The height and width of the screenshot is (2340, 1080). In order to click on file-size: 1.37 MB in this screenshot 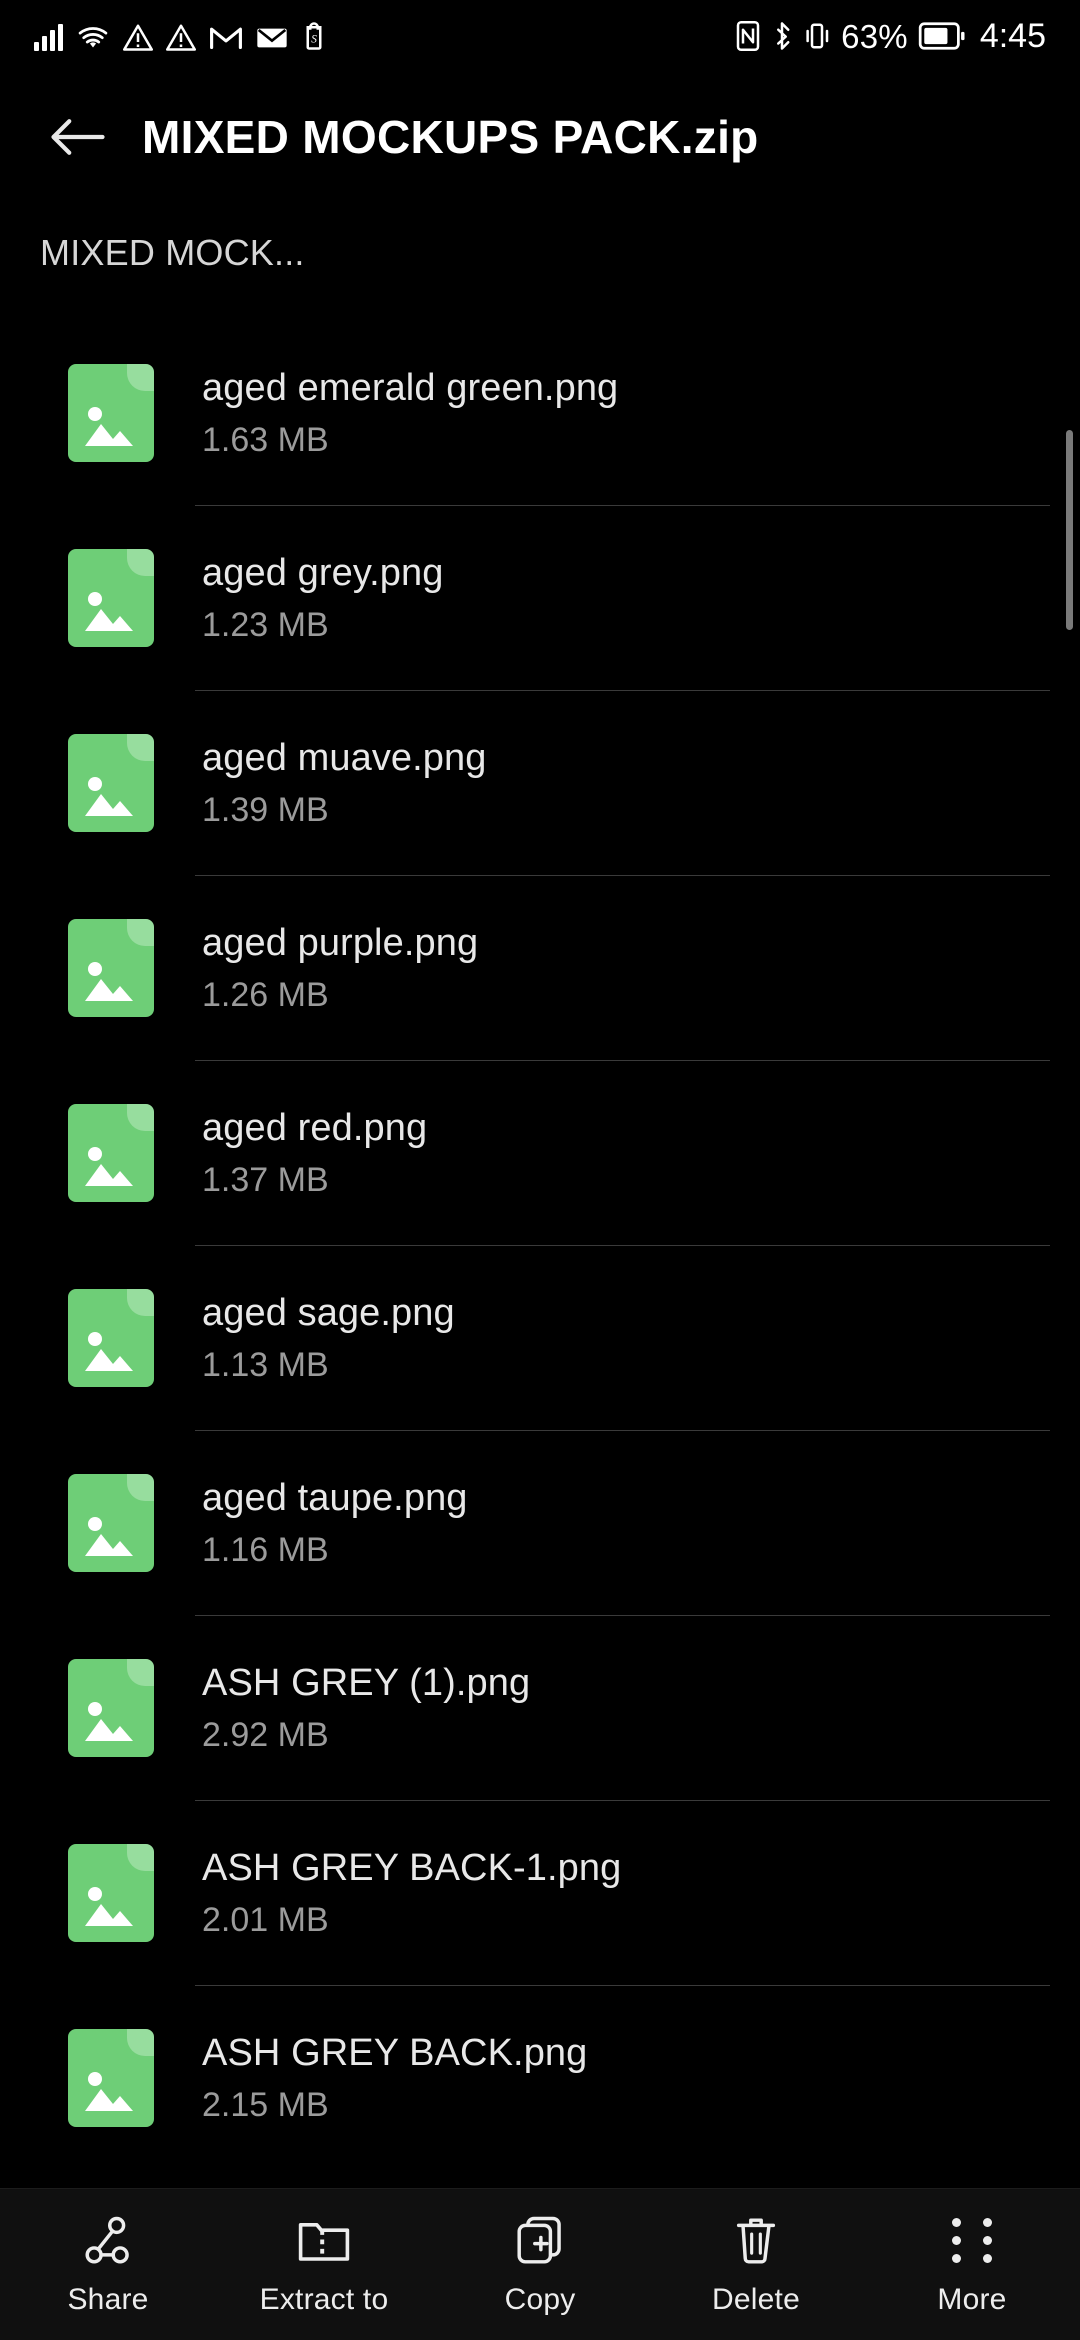, I will do `click(265, 1179)`.